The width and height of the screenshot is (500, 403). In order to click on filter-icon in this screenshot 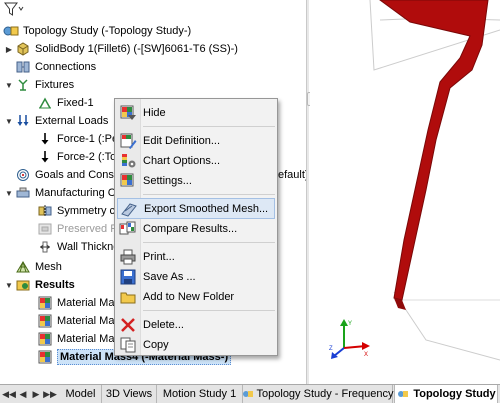, I will do `click(15, 9)`.